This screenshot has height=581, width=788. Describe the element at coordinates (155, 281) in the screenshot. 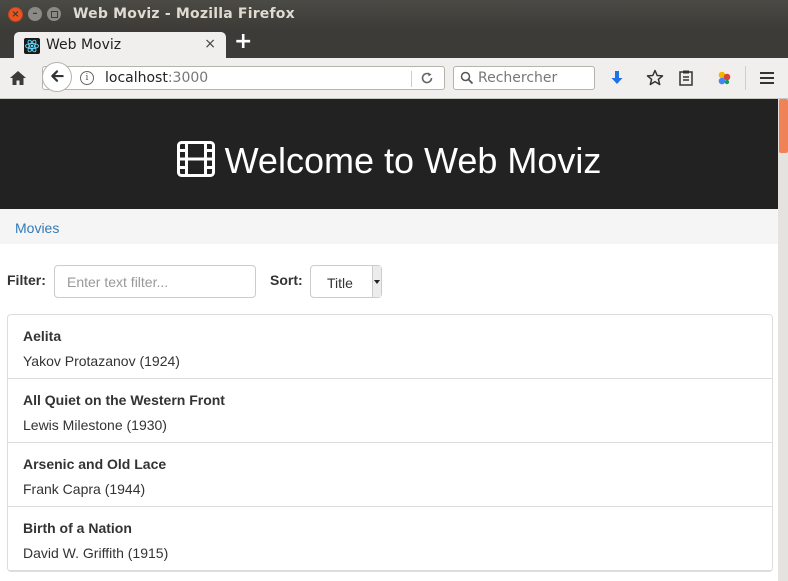

I see `filter-input` at that location.